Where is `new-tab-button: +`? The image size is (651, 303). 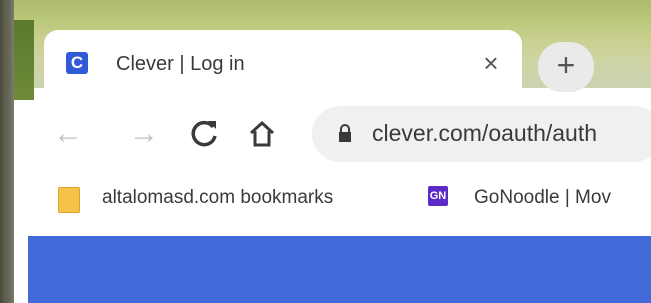
new-tab-button: + is located at coordinates (566, 67).